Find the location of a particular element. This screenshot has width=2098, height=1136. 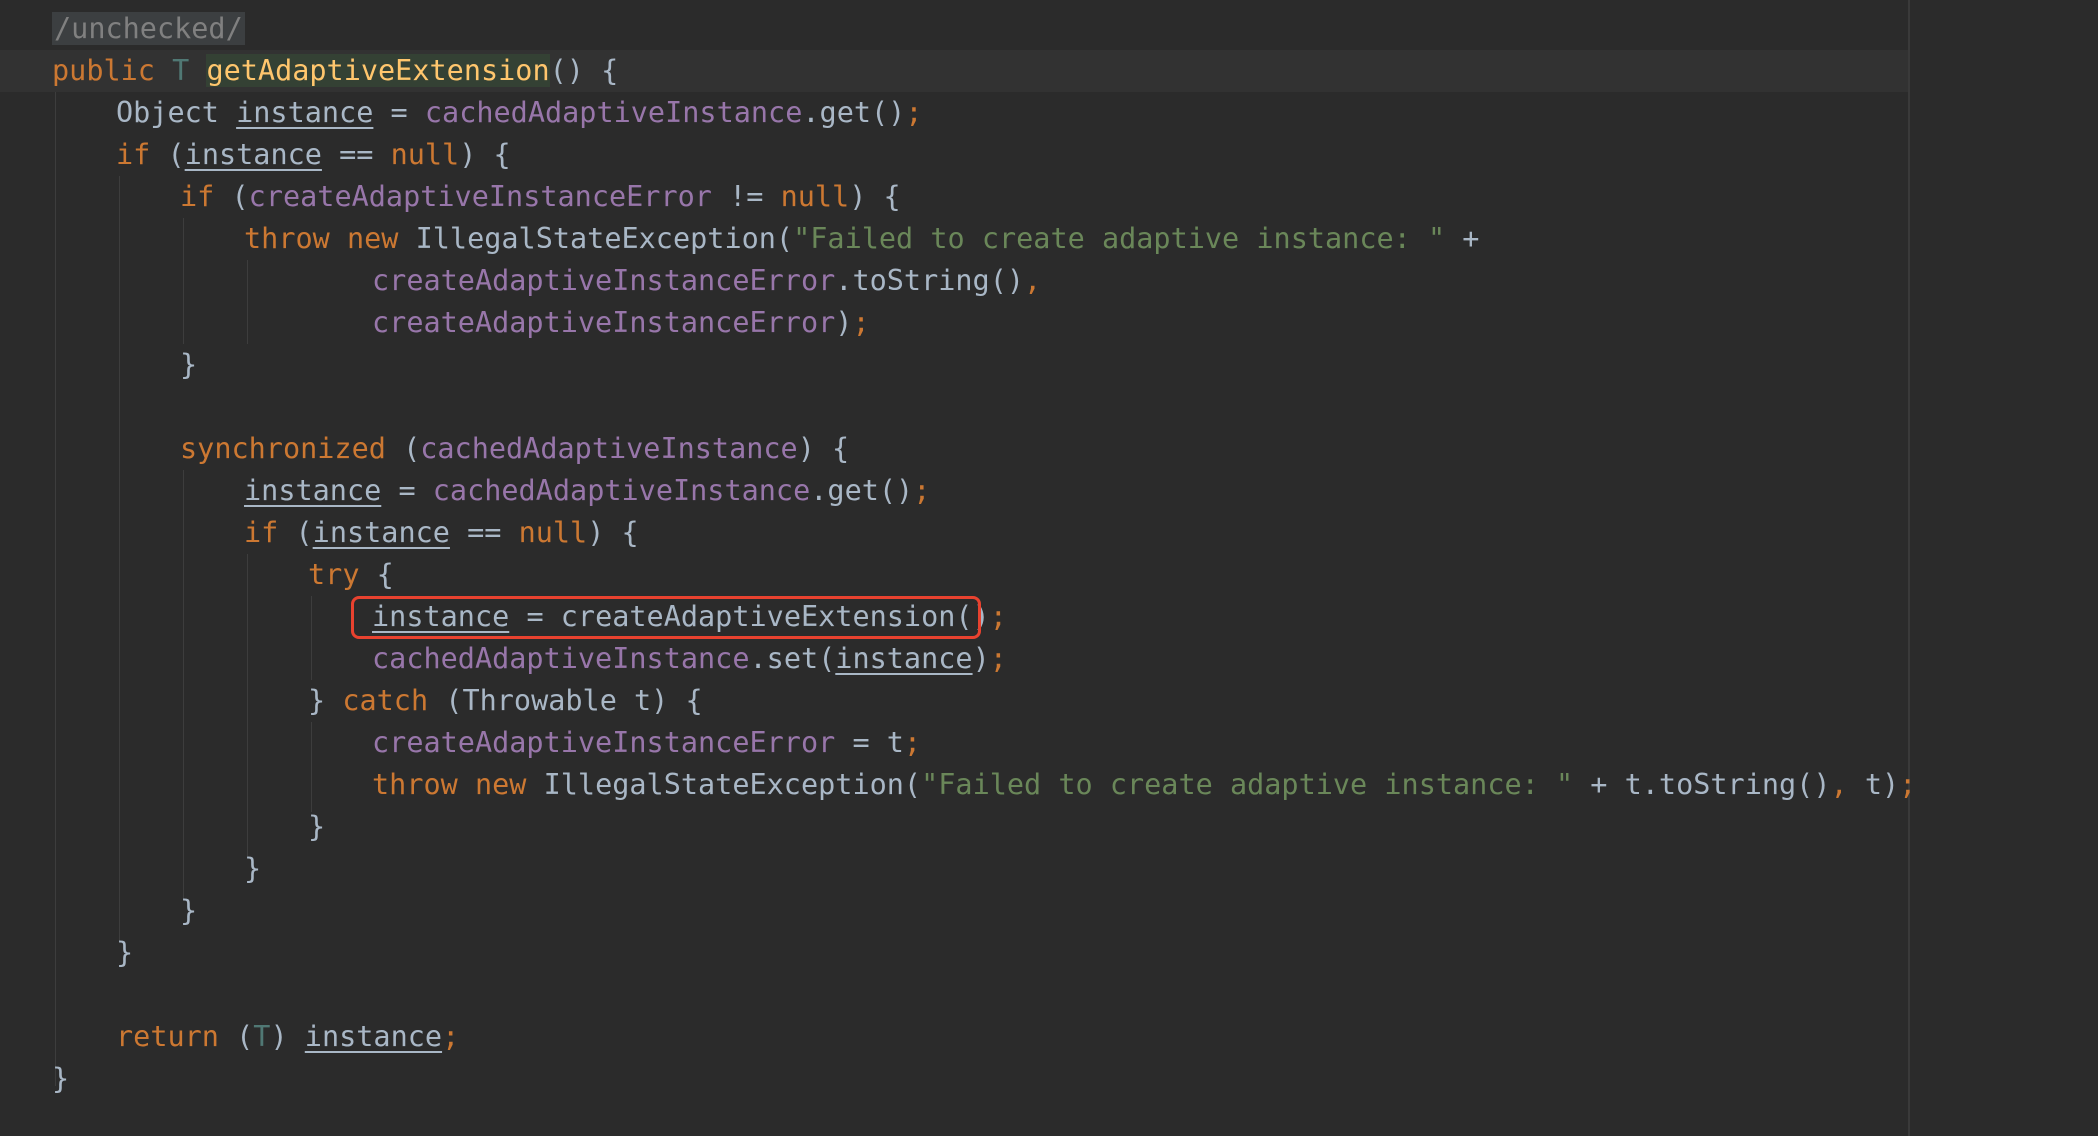

code-token: try is located at coordinates (342, 574).